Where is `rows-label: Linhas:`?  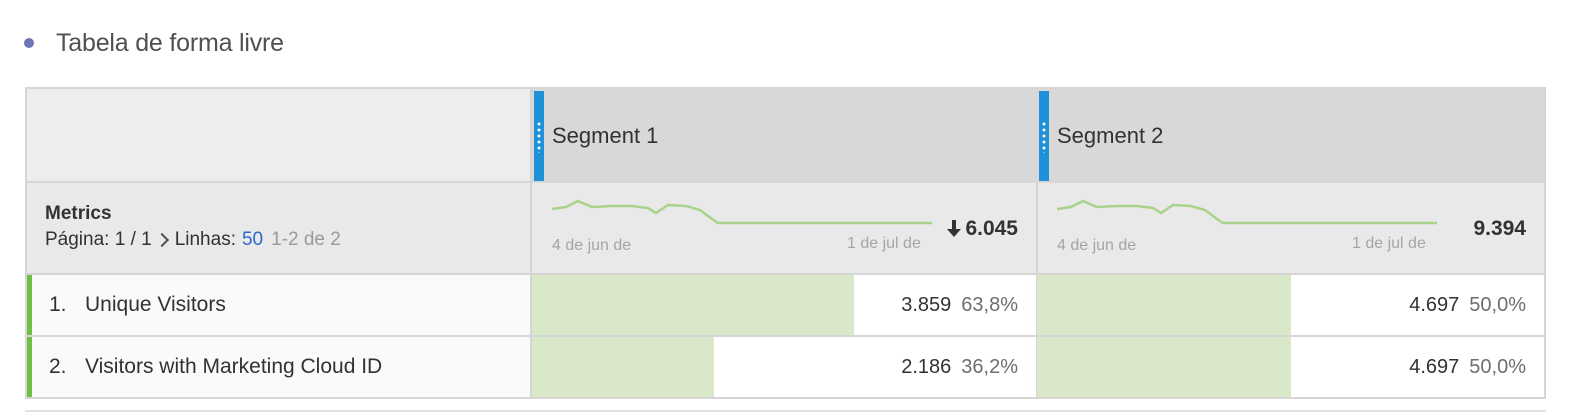 rows-label: Linhas: is located at coordinates (205, 239).